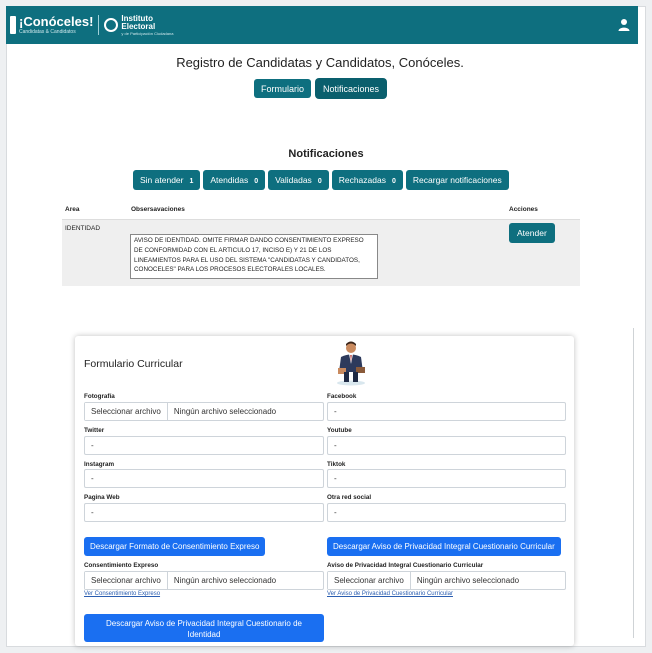 The image size is (652, 653). What do you see at coordinates (133, 364) in the screenshot?
I see `form-title: Formulario Curricular` at bounding box center [133, 364].